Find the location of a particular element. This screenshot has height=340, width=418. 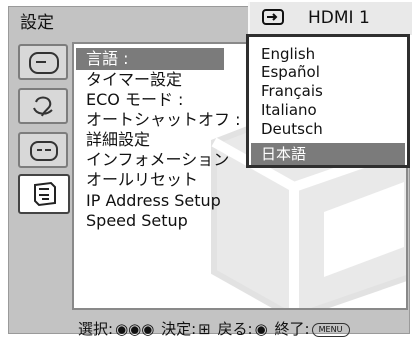

menu-item-timer: タイマー設定 is located at coordinates (134, 80).